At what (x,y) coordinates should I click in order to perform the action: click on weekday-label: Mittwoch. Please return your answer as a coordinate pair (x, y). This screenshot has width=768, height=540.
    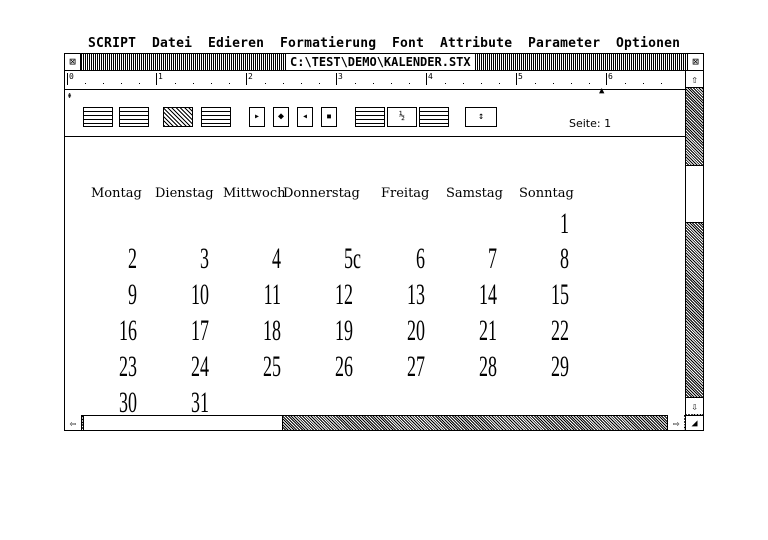
    Looking at the image, I should click on (254, 193).